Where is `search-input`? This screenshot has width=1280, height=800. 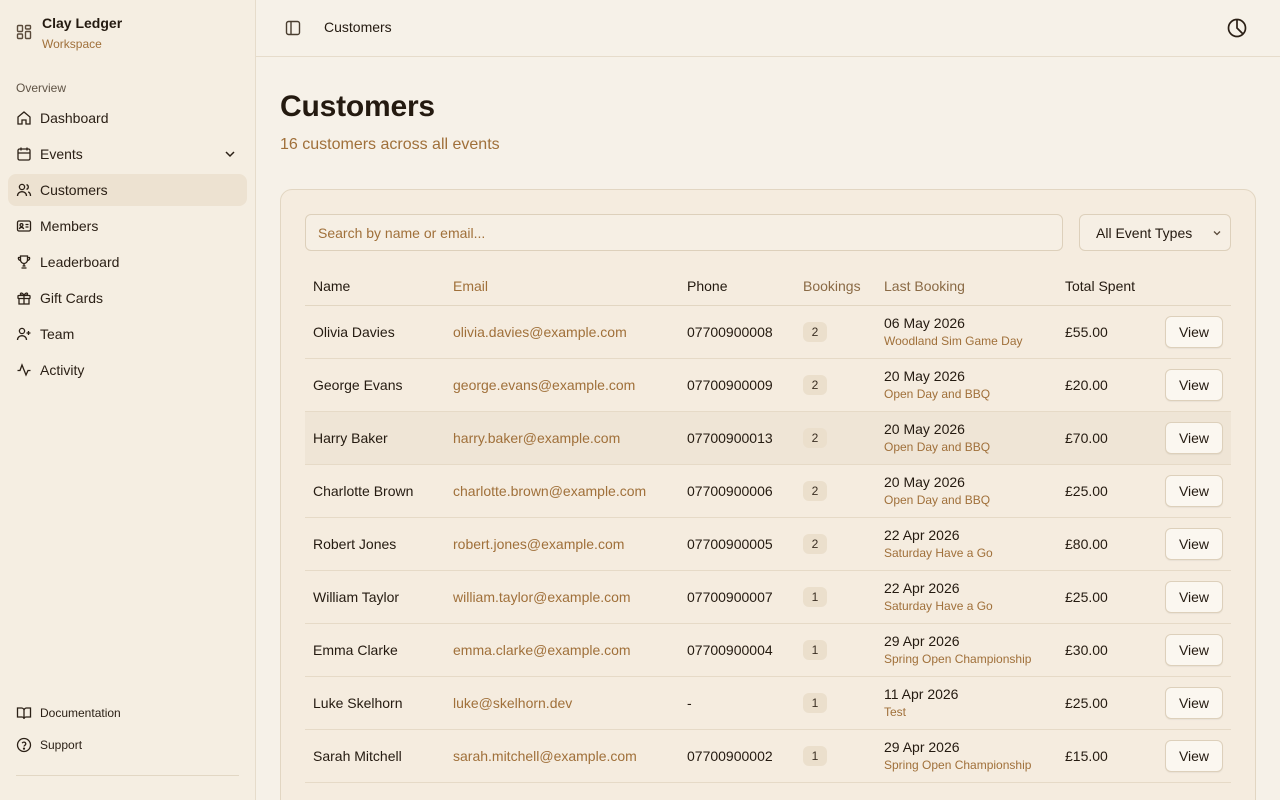
search-input is located at coordinates (684, 232).